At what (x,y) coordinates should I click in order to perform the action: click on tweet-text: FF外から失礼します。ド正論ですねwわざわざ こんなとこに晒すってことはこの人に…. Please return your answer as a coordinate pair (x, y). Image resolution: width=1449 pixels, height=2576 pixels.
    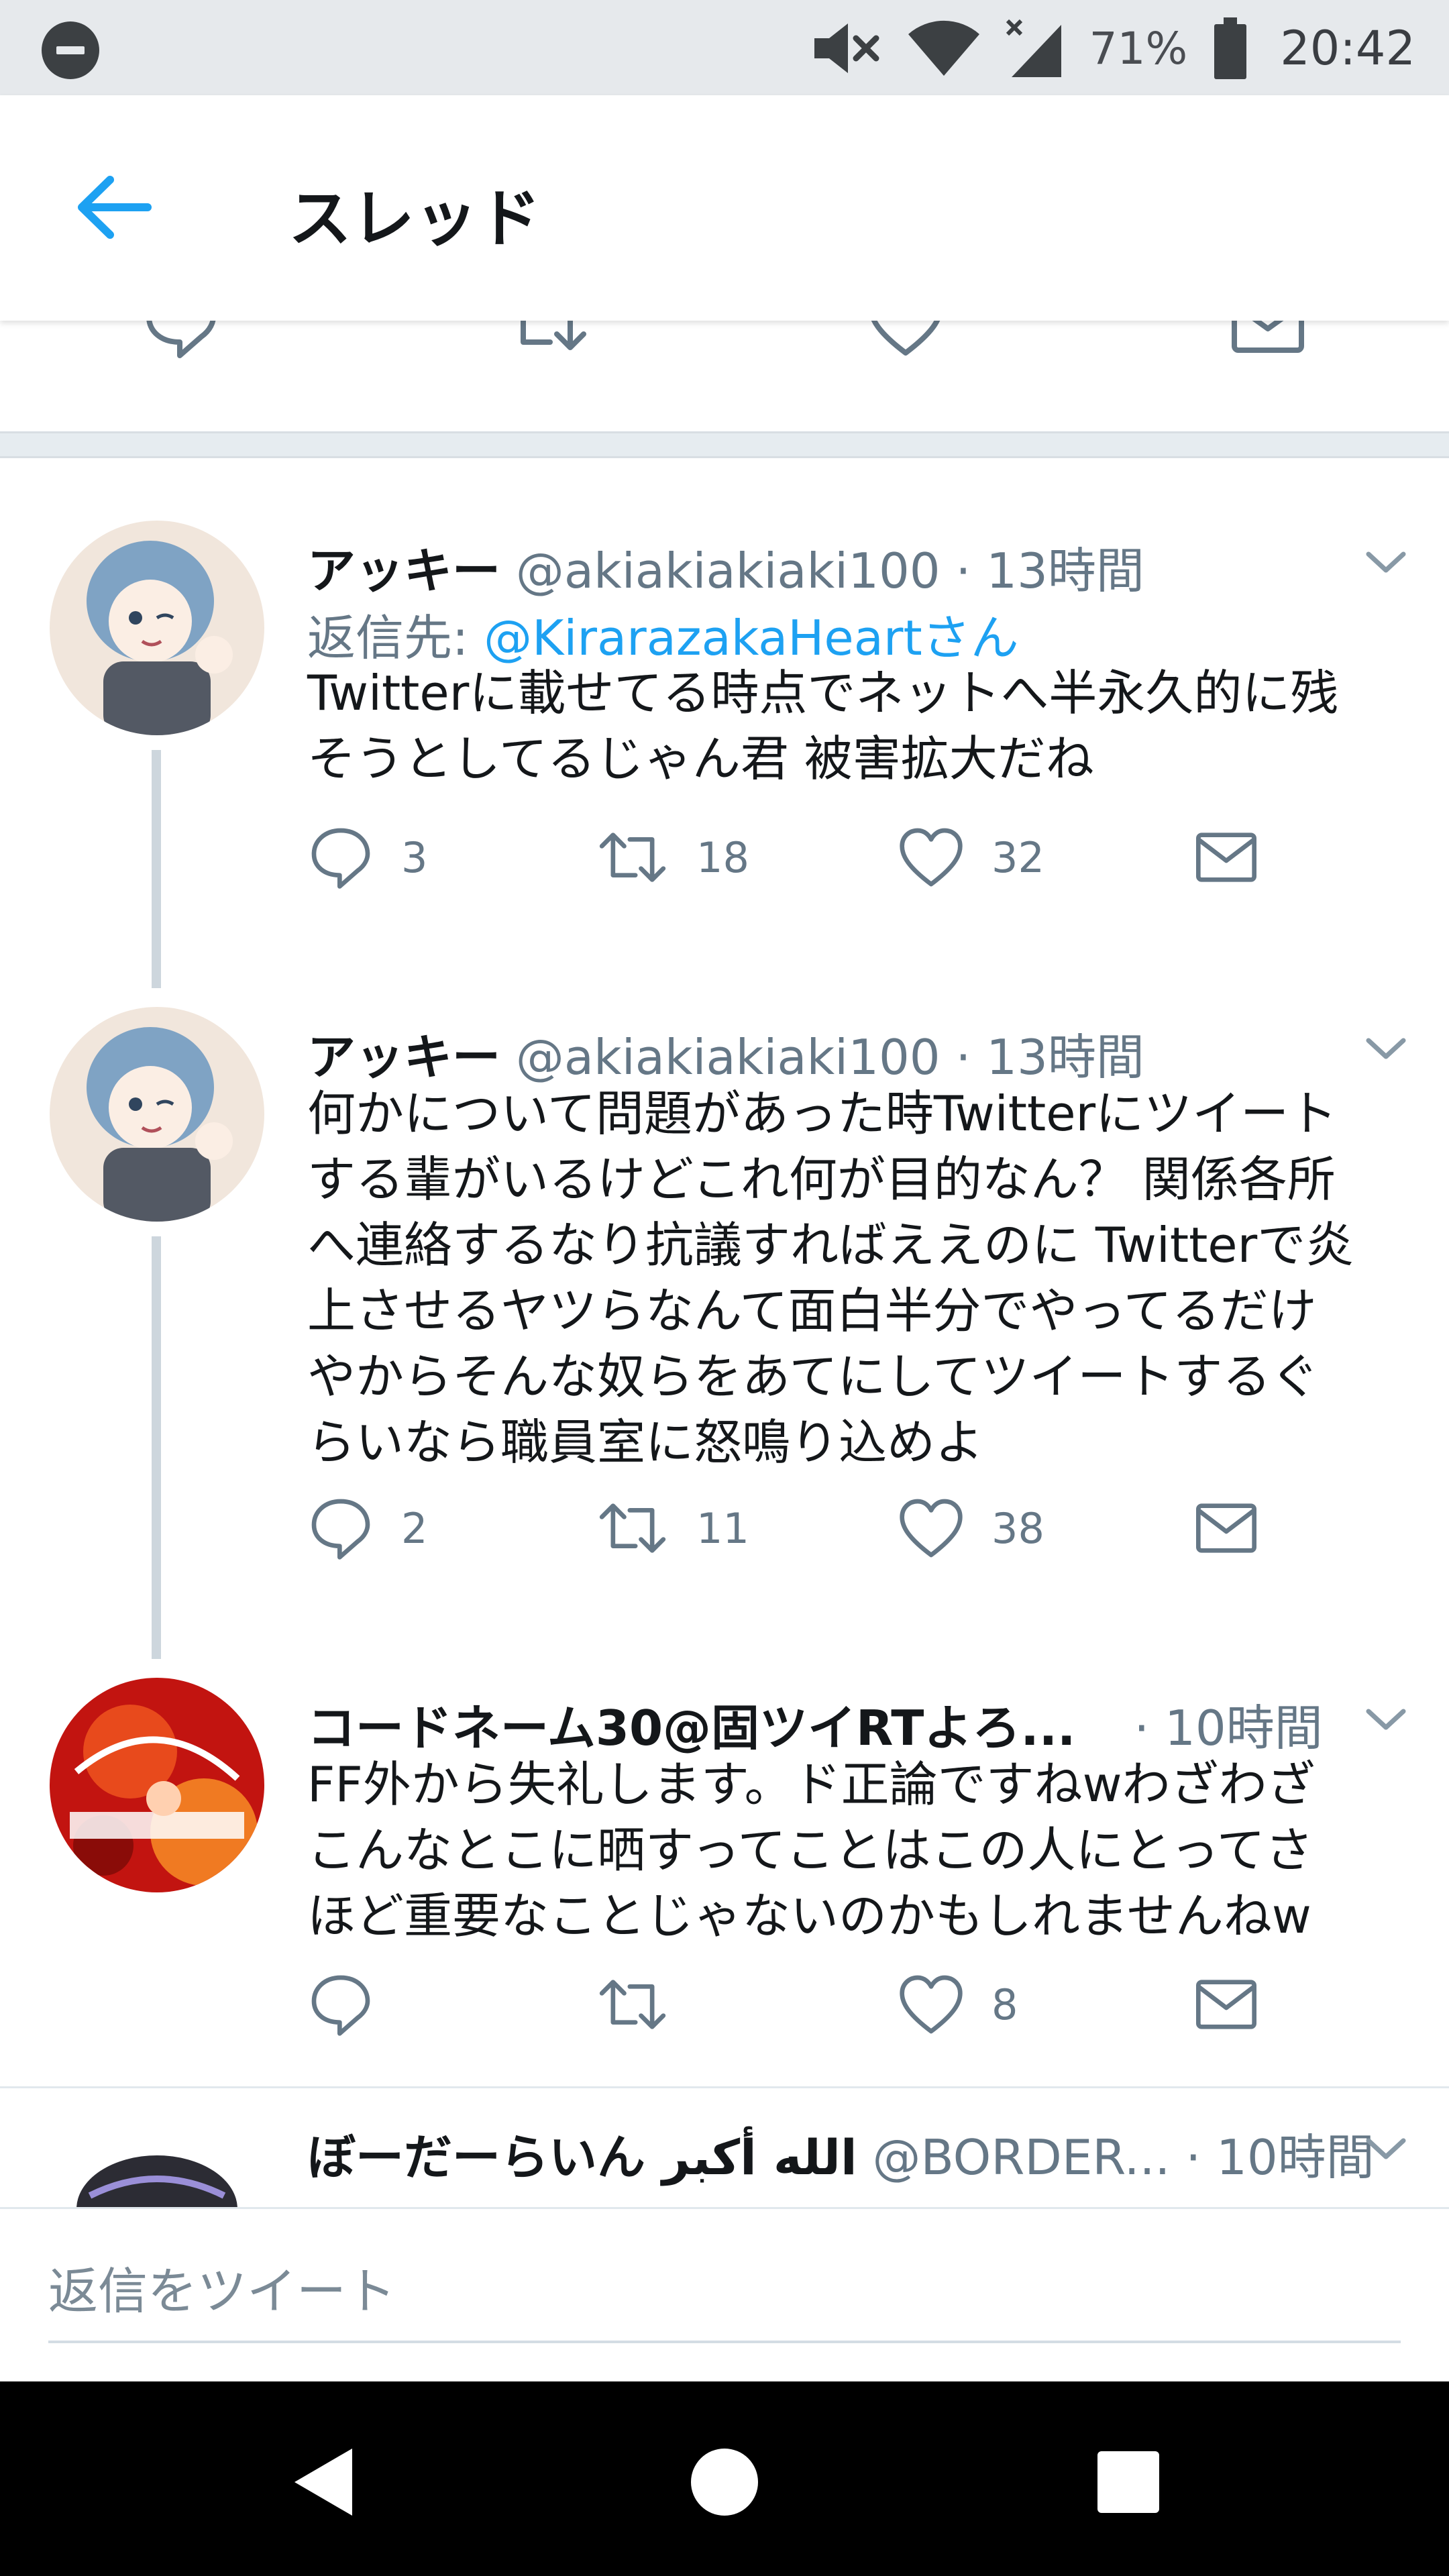
    Looking at the image, I should click on (857, 1850).